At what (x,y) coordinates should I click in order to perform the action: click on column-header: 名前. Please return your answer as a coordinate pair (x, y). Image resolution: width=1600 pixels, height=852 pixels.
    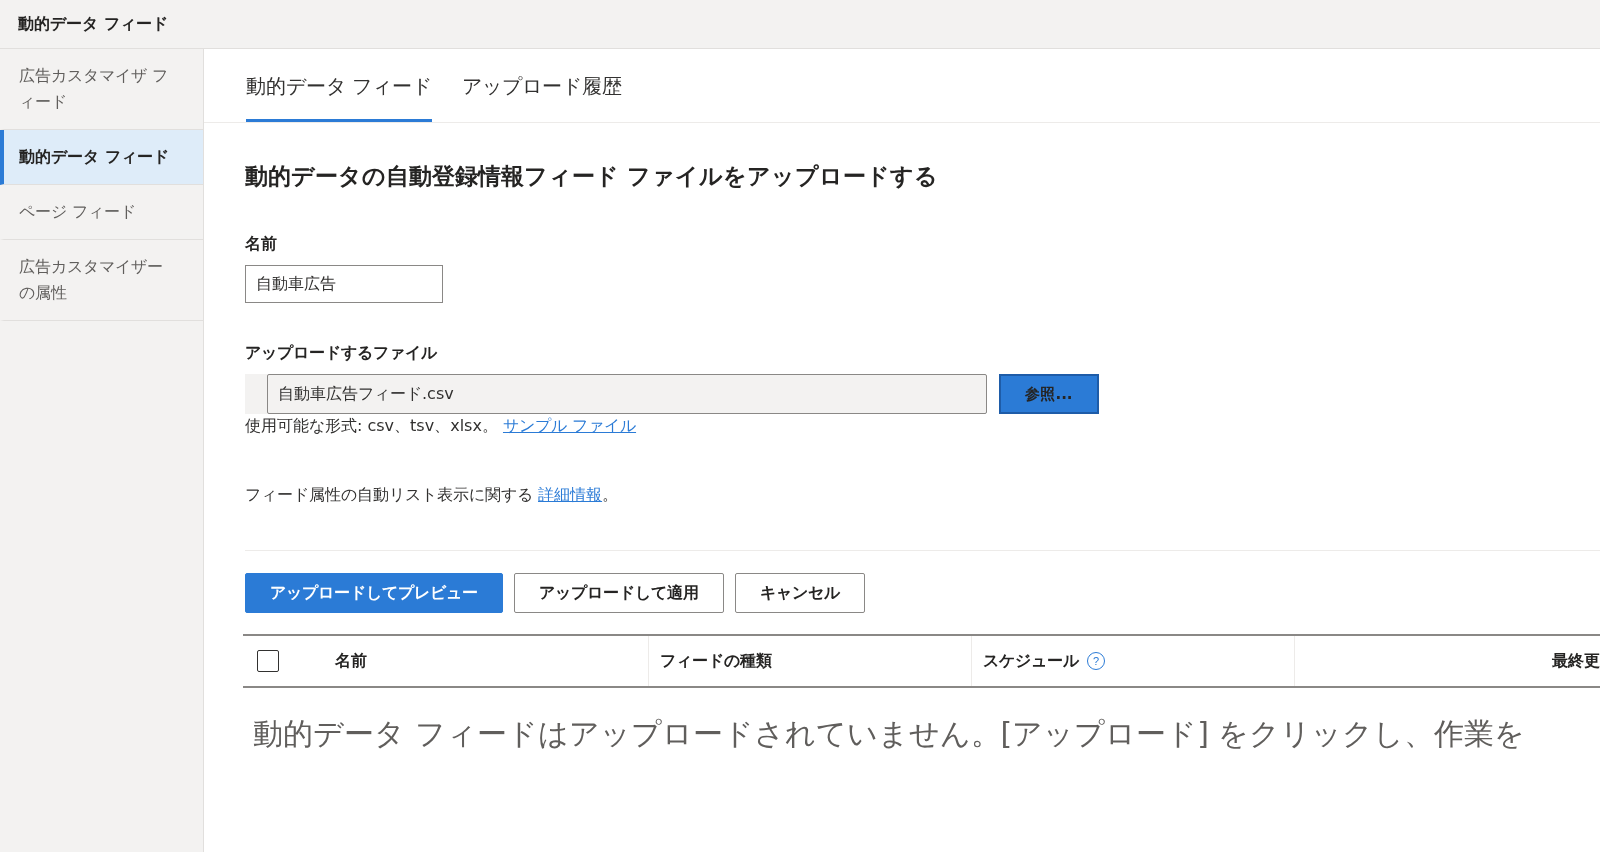
    Looking at the image, I should click on (351, 661).